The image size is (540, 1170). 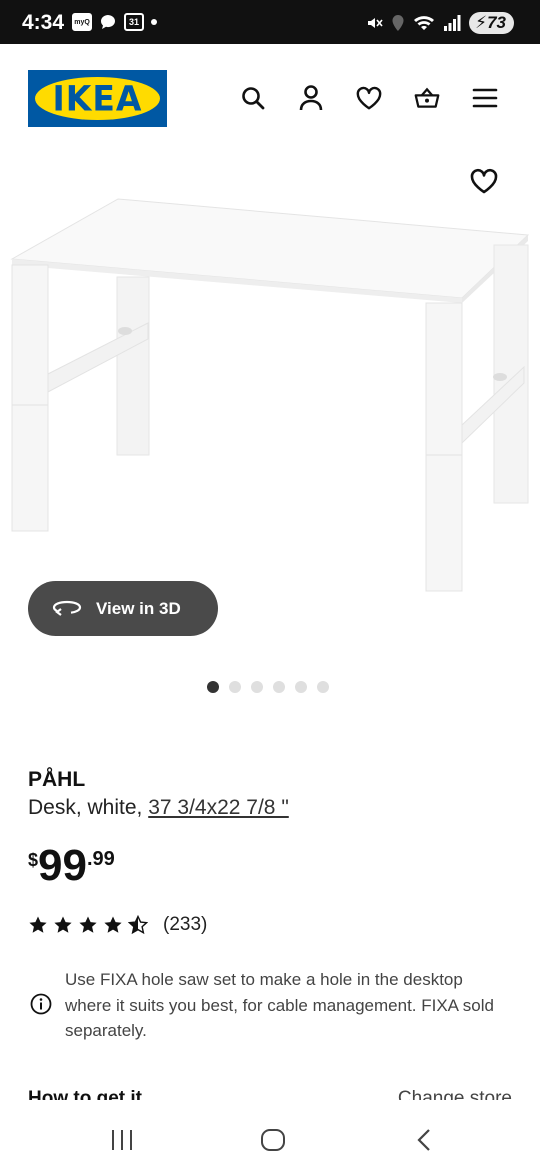 I want to click on logo-oval: IKEA, so click(x=97, y=98).